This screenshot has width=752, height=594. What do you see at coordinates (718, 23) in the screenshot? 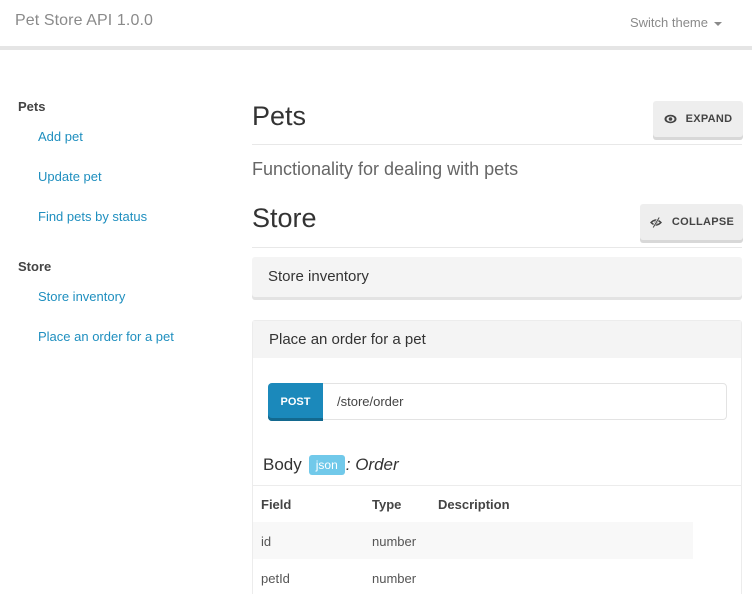
I see `caret-down-icon` at bounding box center [718, 23].